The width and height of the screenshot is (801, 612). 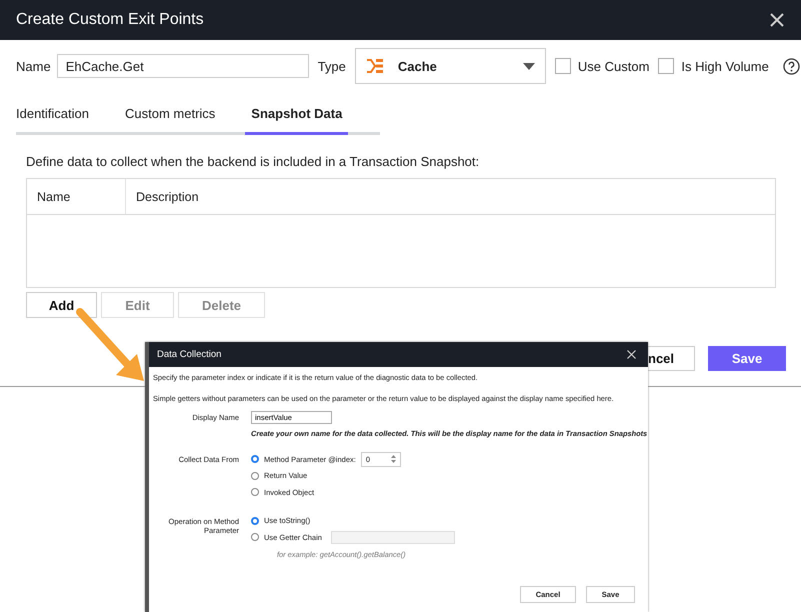 I want to click on cancel-button: ncel, so click(x=671, y=358).